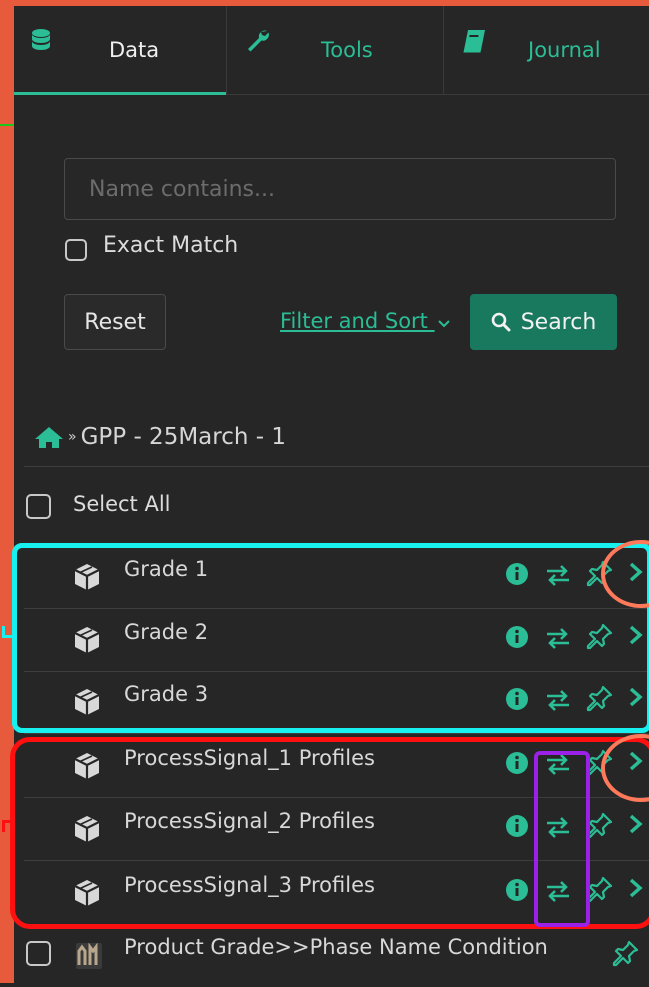  Describe the element at coordinates (564, 50) in the screenshot. I see `tab-label: Journal` at that location.